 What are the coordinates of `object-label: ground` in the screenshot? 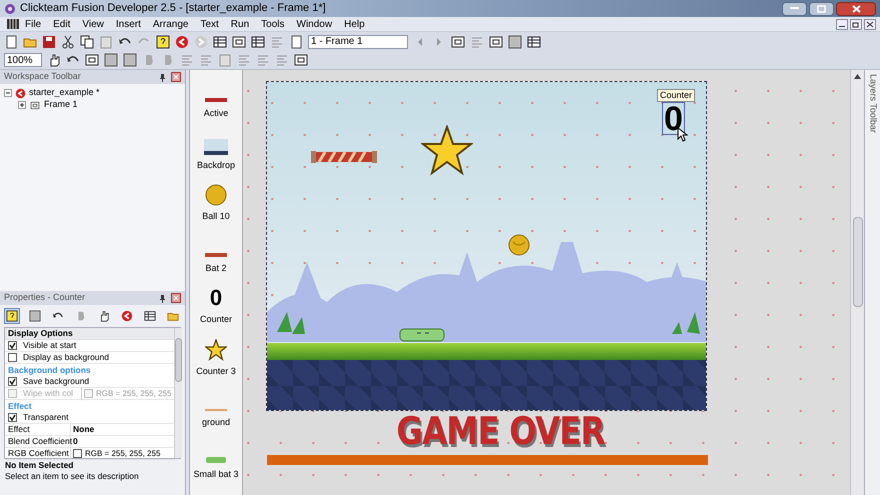 It's located at (216, 423).